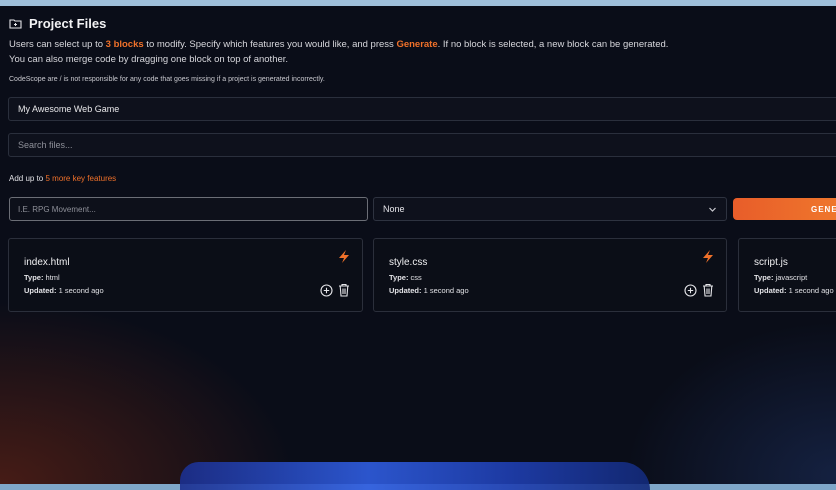  What do you see at coordinates (394, 209) in the screenshot?
I see `select-value: None` at bounding box center [394, 209].